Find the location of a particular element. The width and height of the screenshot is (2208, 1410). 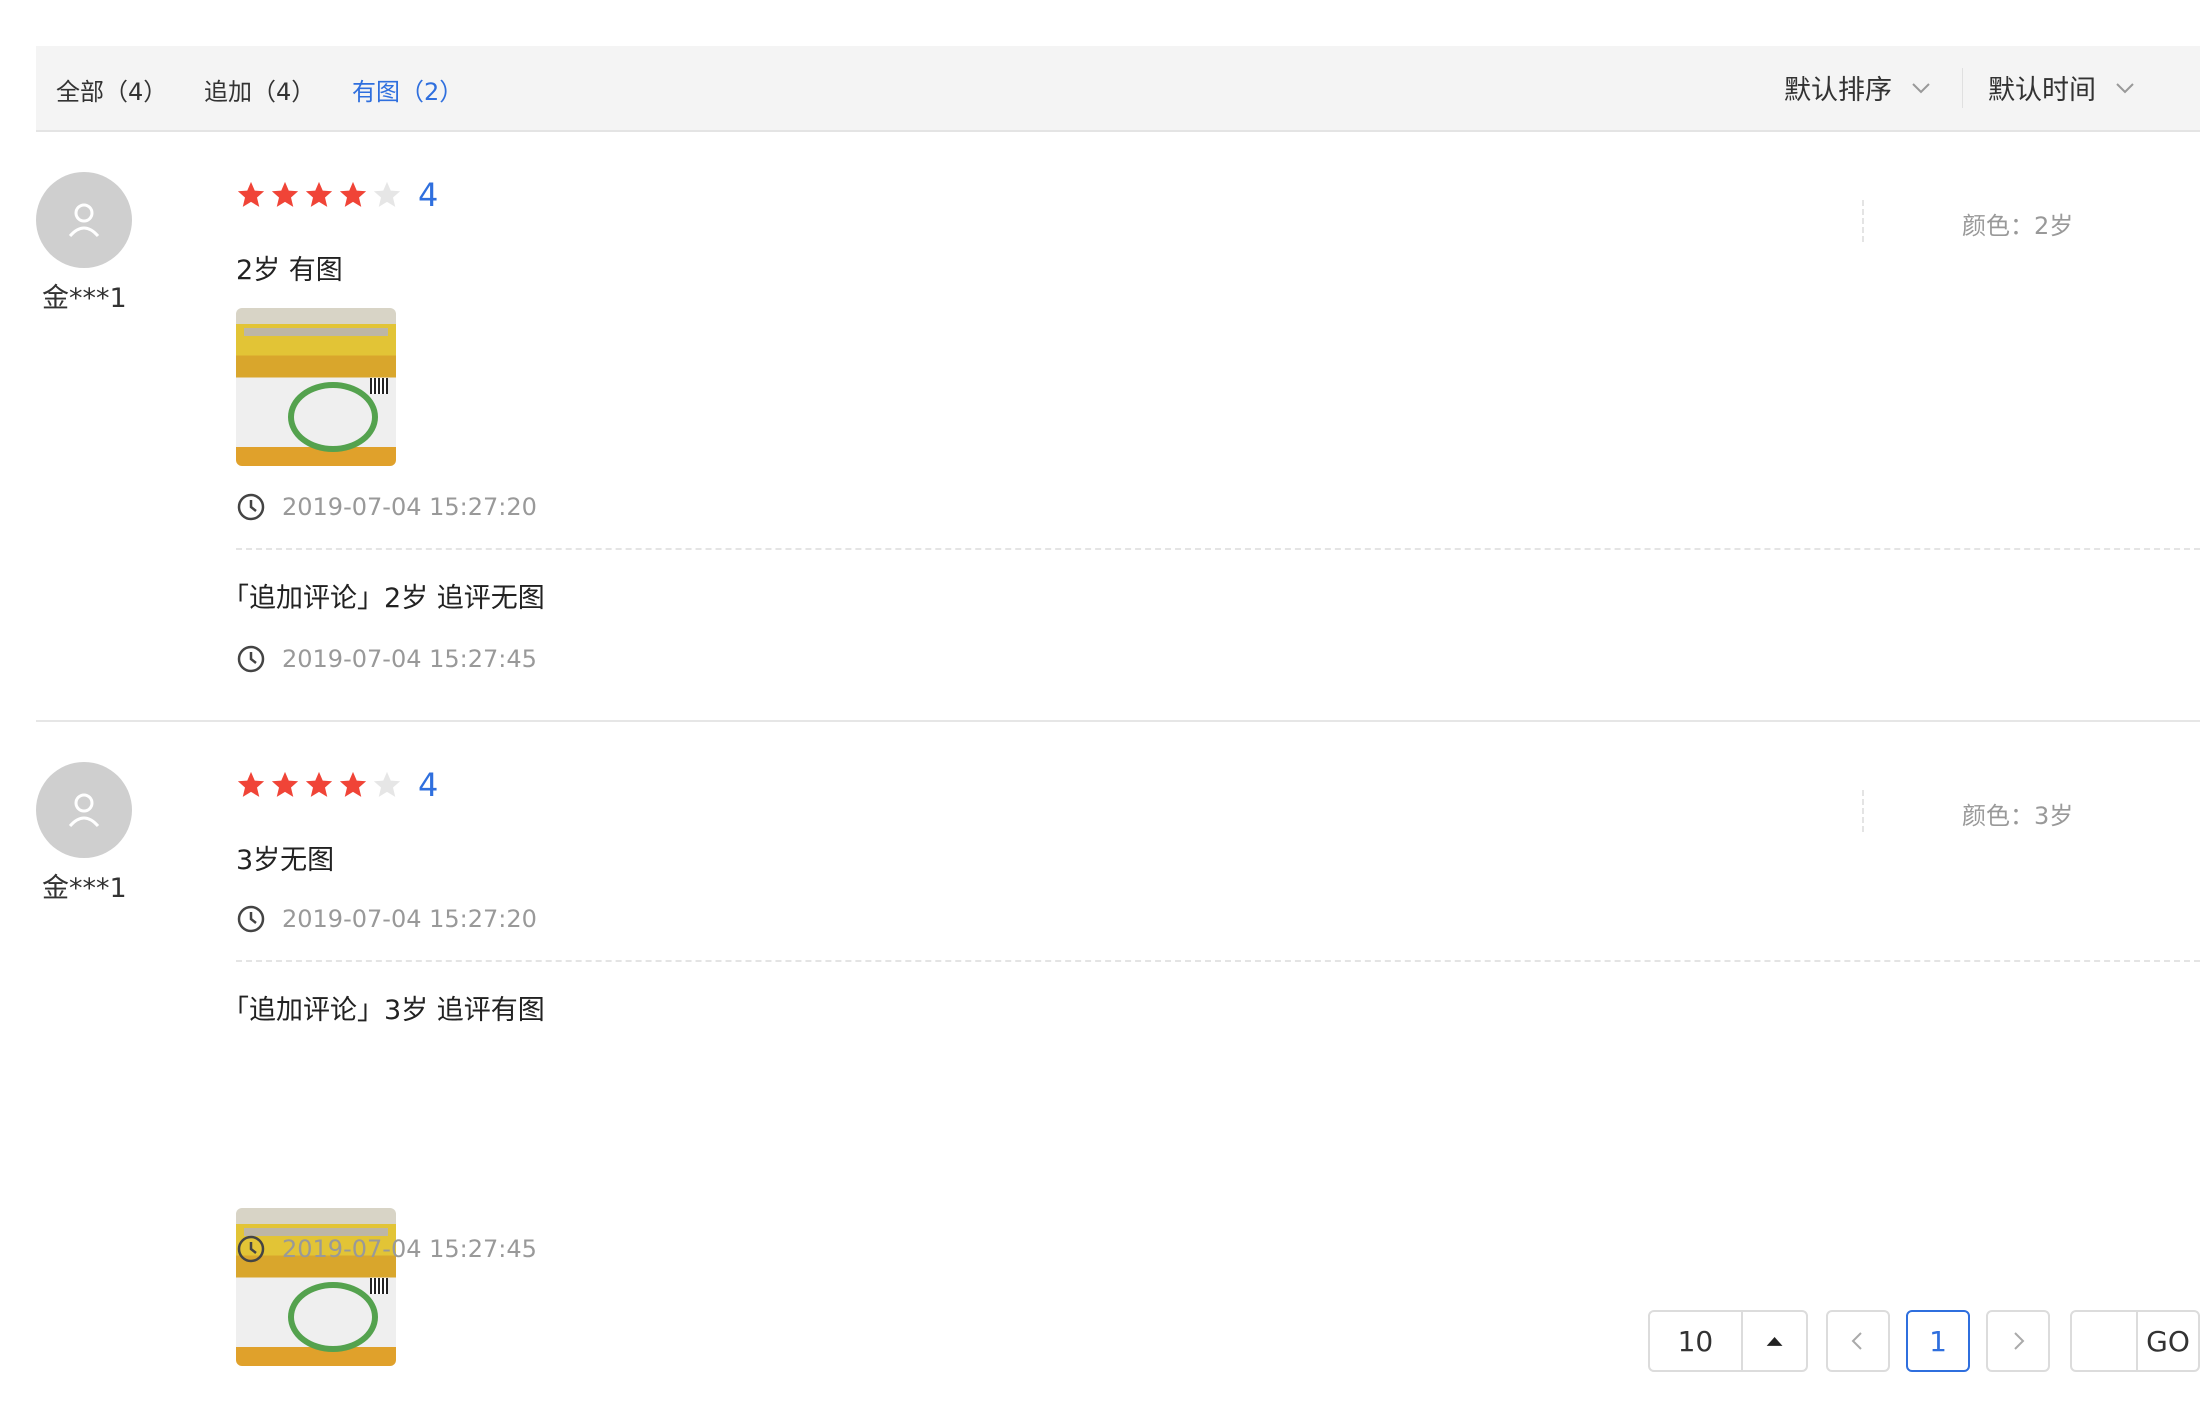

chevron-right-icon is located at coordinates (2019, 1341).